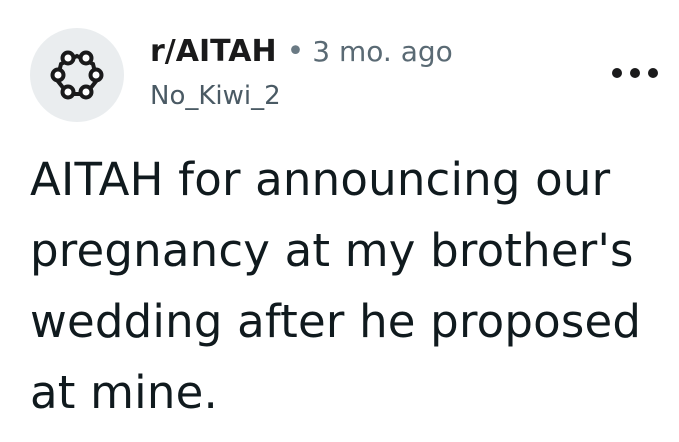 The width and height of the screenshot is (679, 442). I want to click on post-meta-line: r/AITAH • 3 mo. ago, so click(370, 52).